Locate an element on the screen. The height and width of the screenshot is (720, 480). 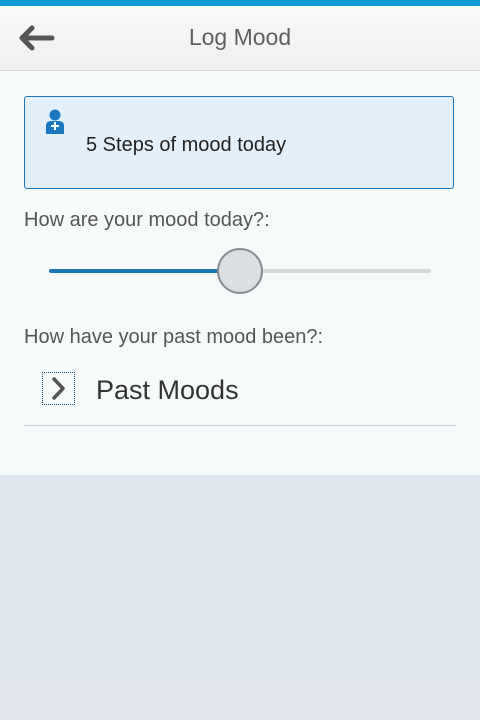
mood-steps-text: 5 Steps of mood today is located at coordinates (186, 145).